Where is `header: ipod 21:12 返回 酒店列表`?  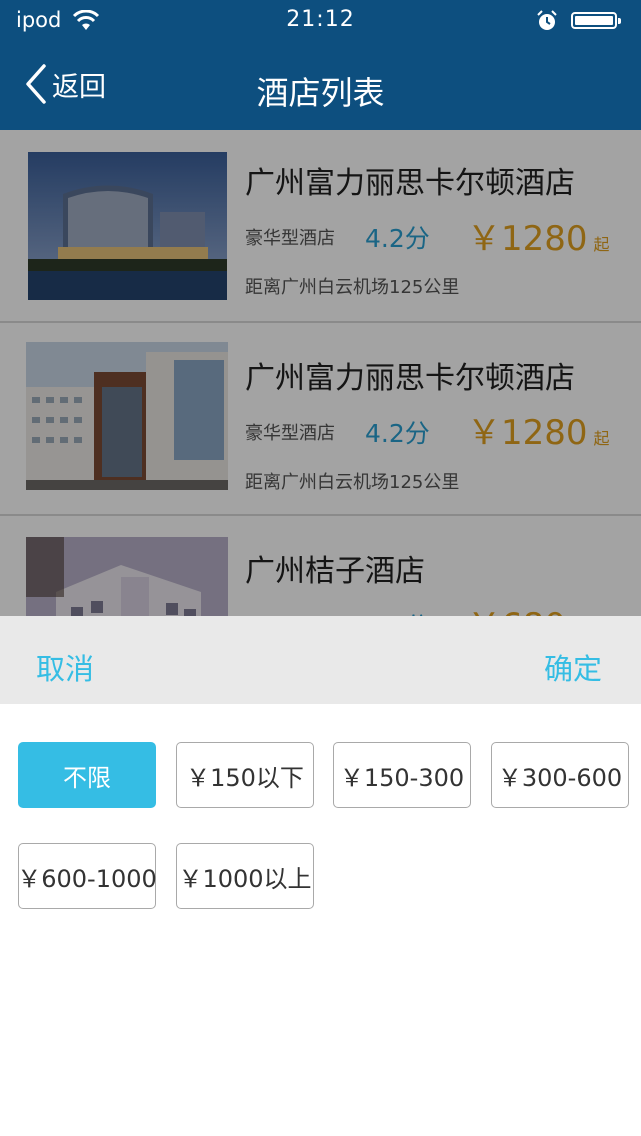 header: ipod 21:12 返回 酒店列表 is located at coordinates (320, 65).